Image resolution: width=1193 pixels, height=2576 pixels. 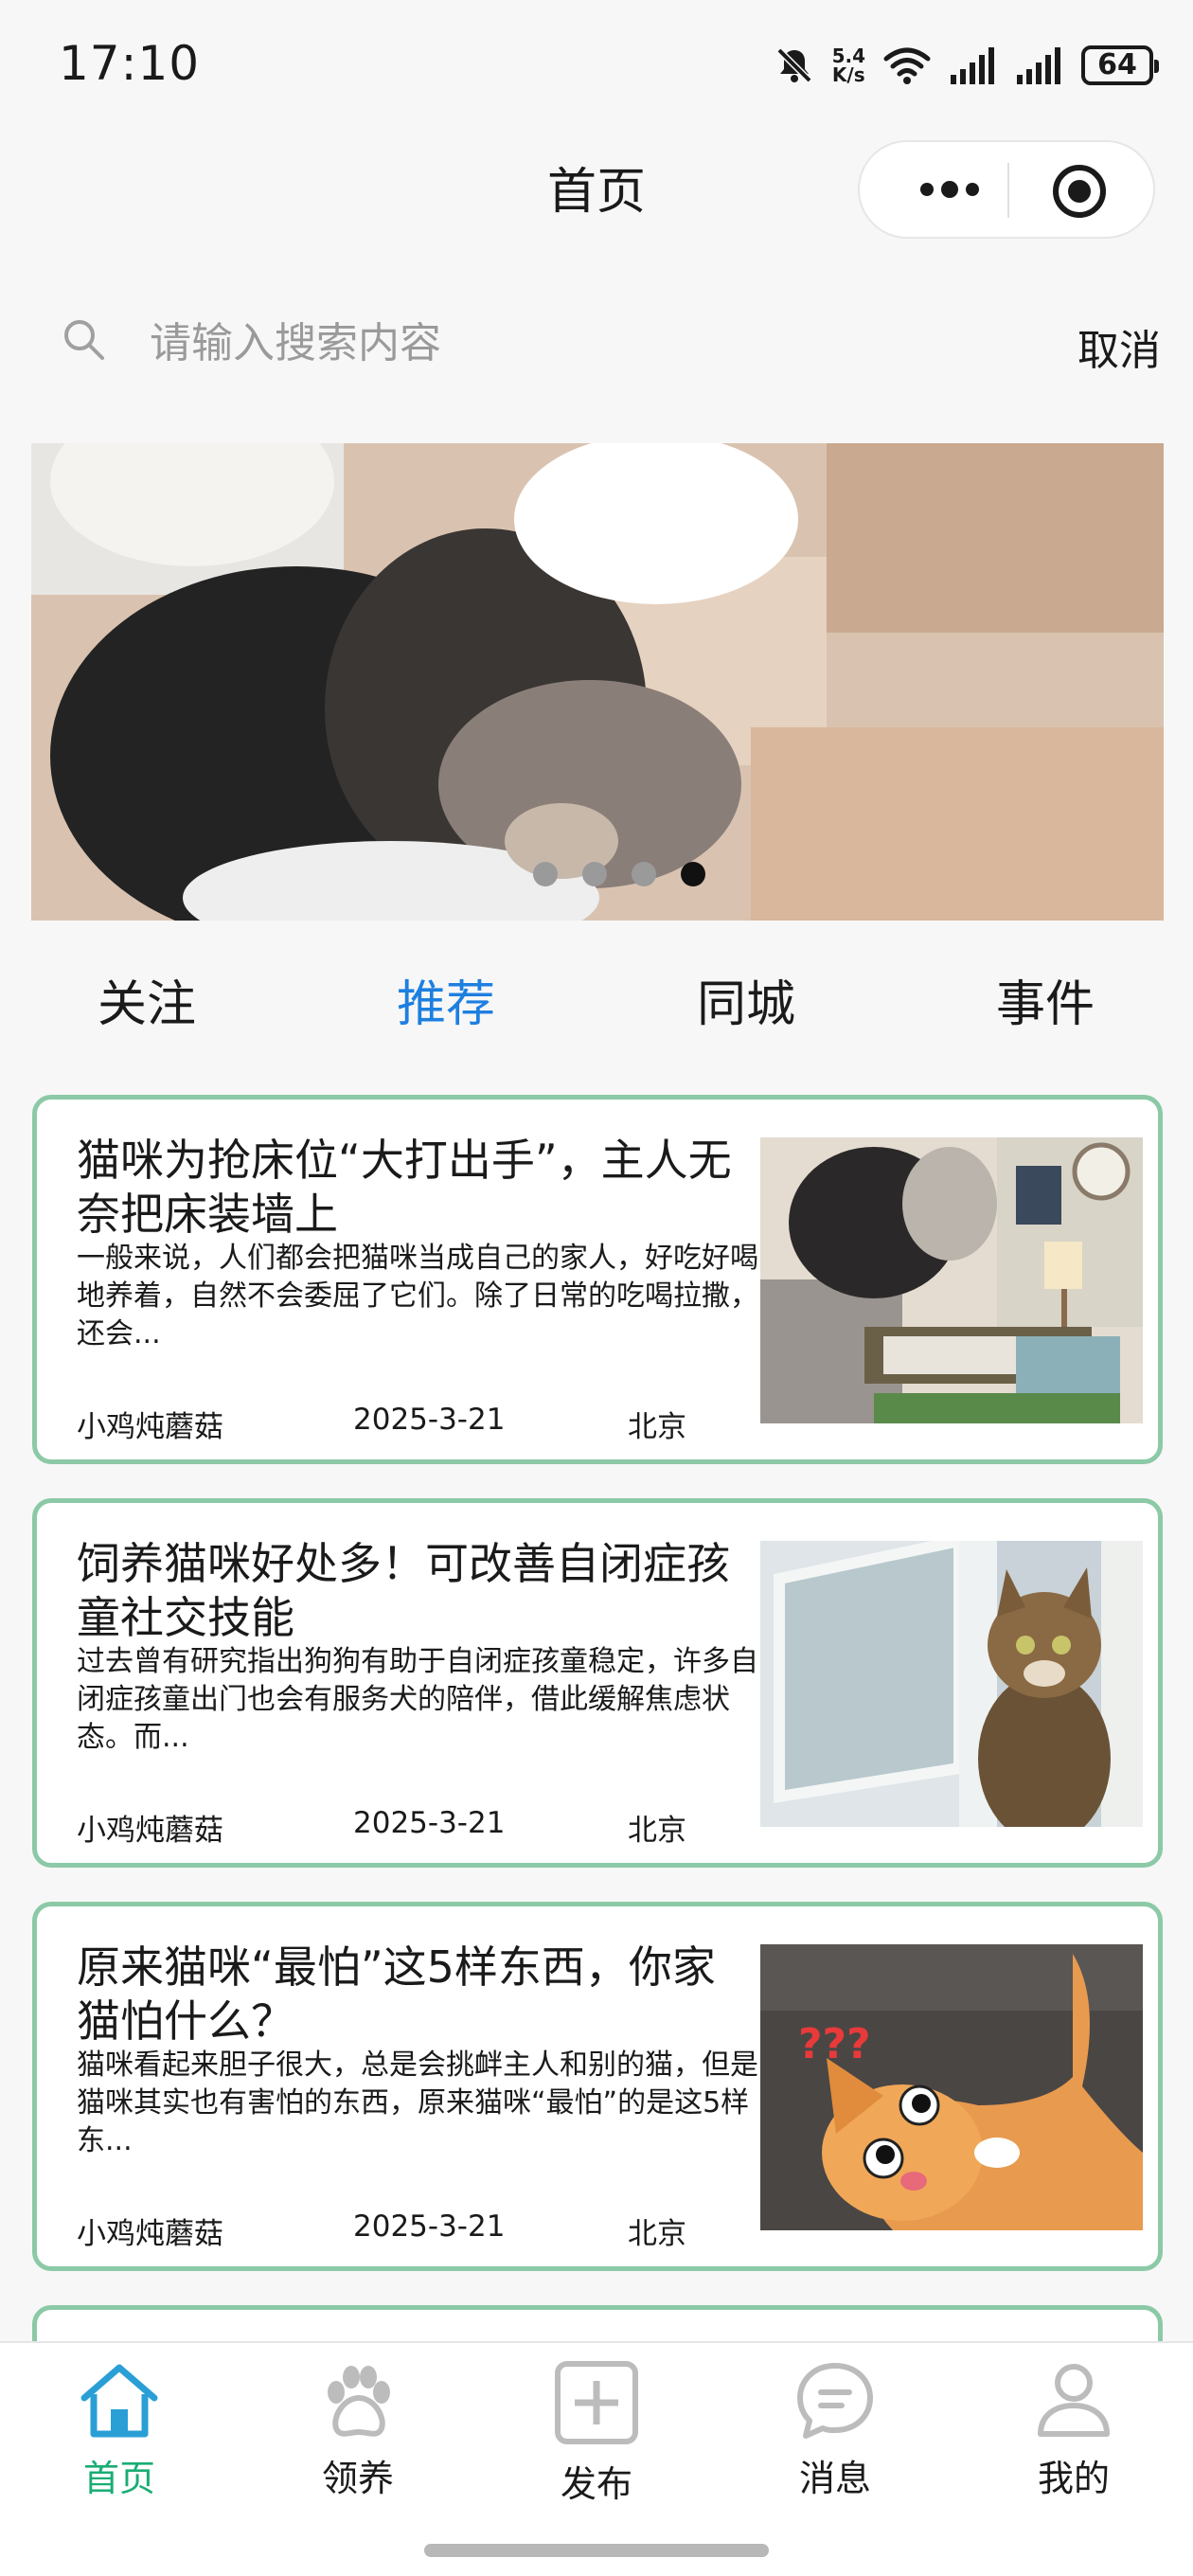 What do you see at coordinates (834, 2478) in the screenshot?
I see `tabbar-label: 消息` at bounding box center [834, 2478].